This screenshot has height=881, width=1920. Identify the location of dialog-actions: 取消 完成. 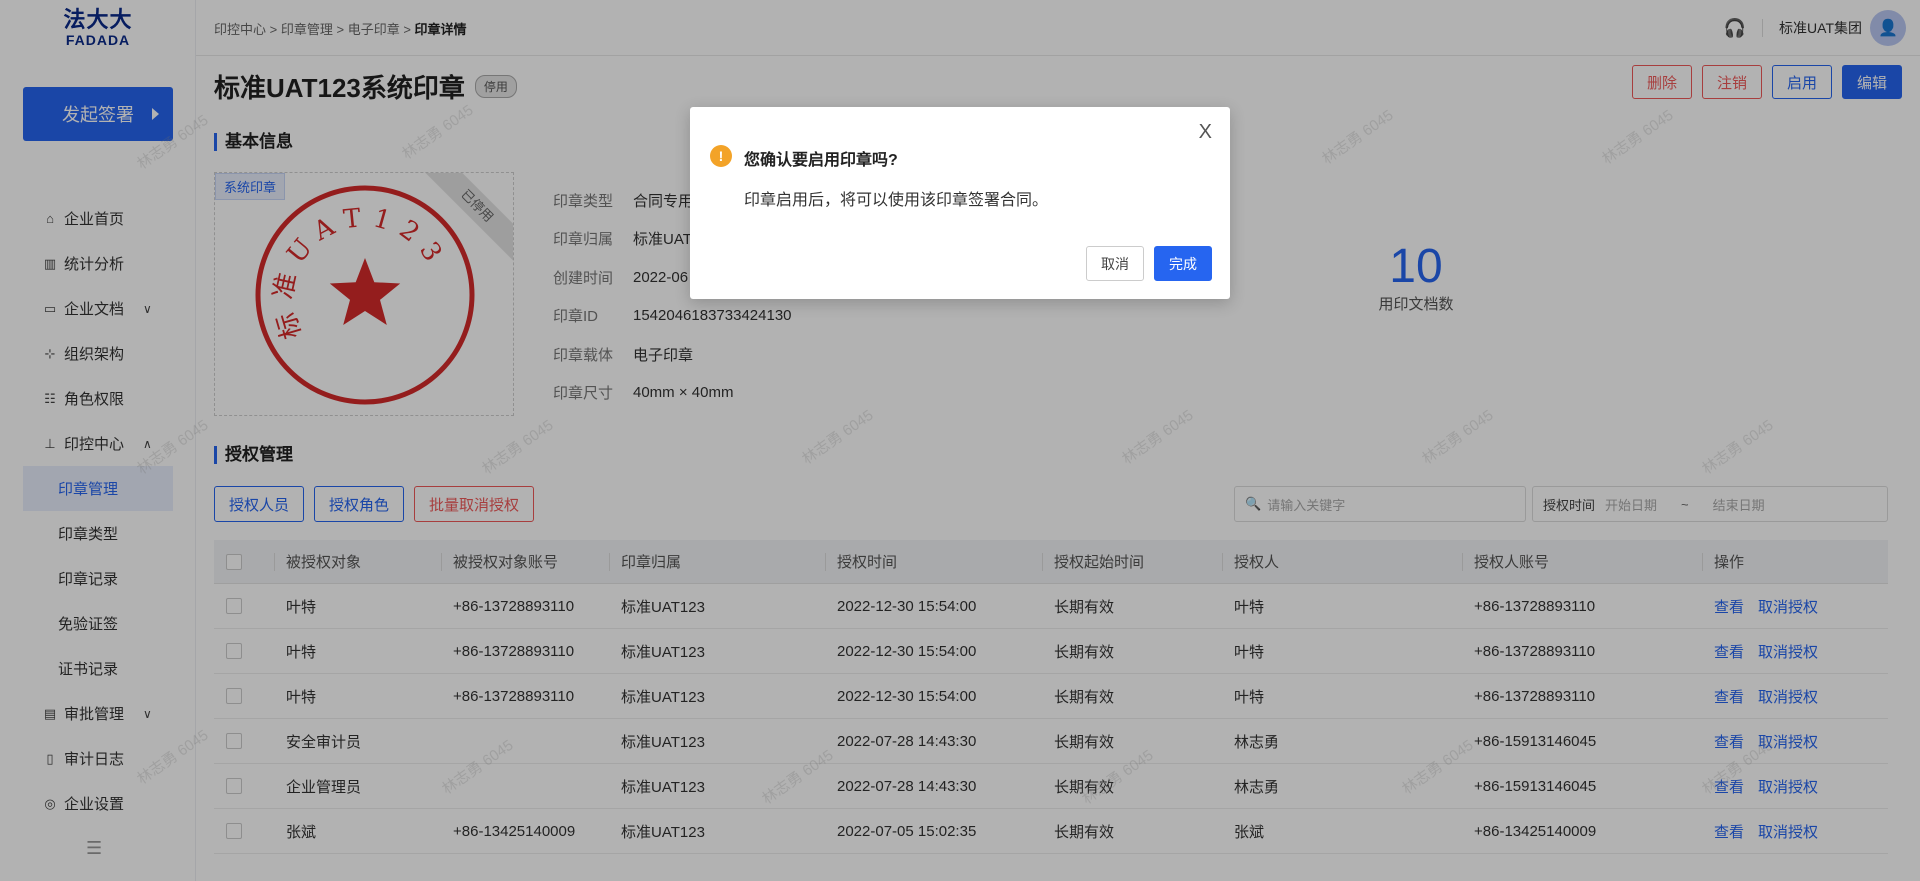
(1144, 263).